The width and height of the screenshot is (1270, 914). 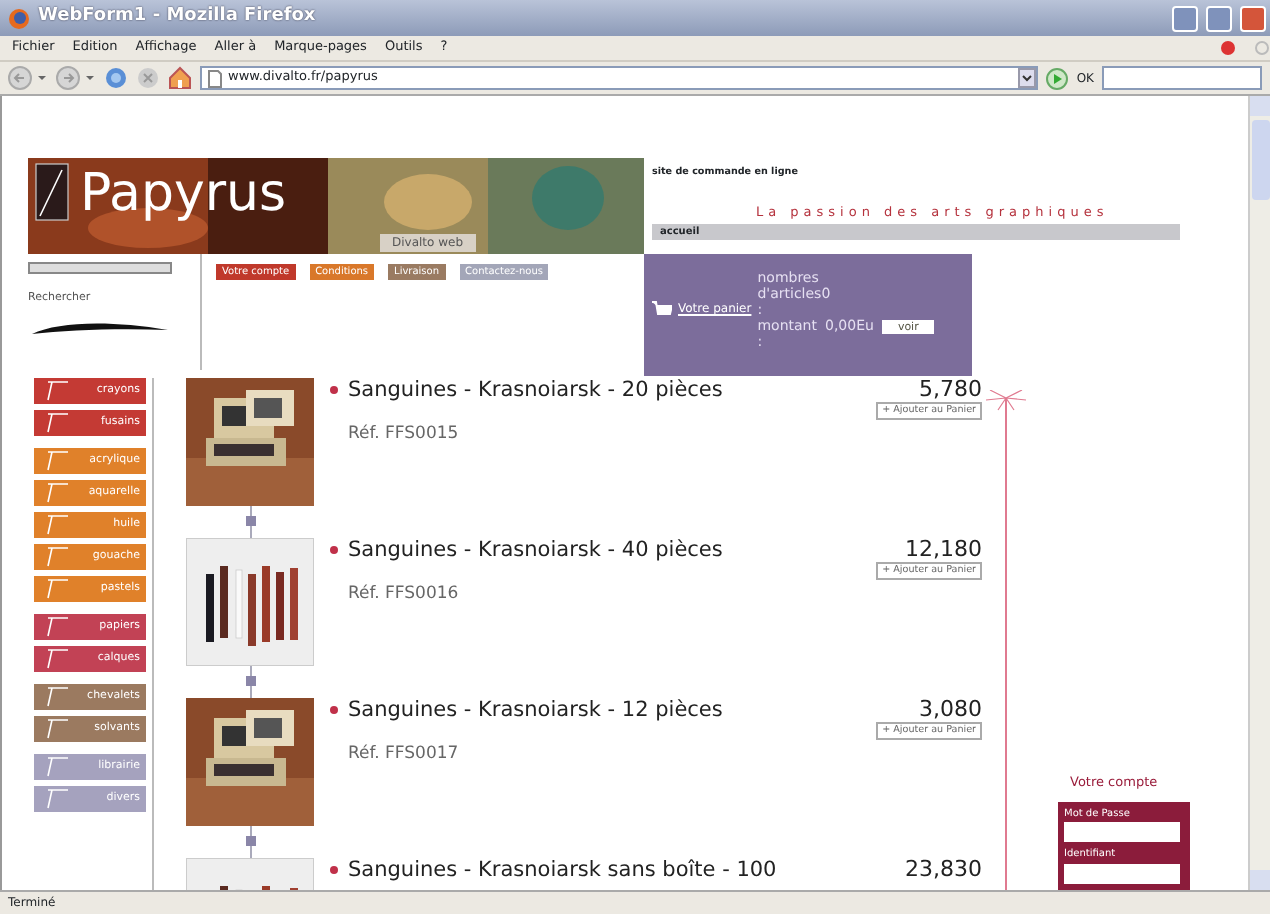 What do you see at coordinates (950, 390) in the screenshot?
I see `product-price: 5,780` at bounding box center [950, 390].